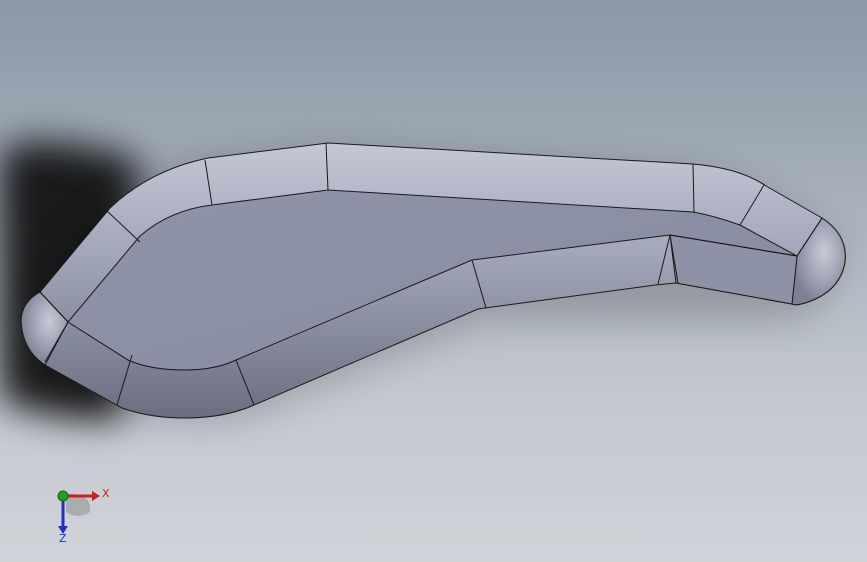 Image resolution: width=867 pixels, height=562 pixels. What do you see at coordinates (96, 496) in the screenshot?
I see `x-axis-arrow` at bounding box center [96, 496].